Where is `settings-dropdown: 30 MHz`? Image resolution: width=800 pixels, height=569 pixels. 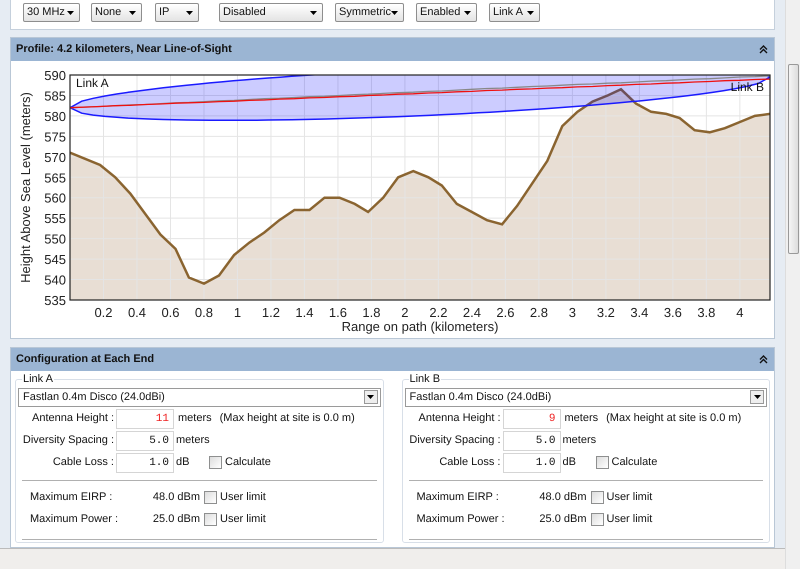 settings-dropdown: 30 MHz is located at coordinates (51, 12).